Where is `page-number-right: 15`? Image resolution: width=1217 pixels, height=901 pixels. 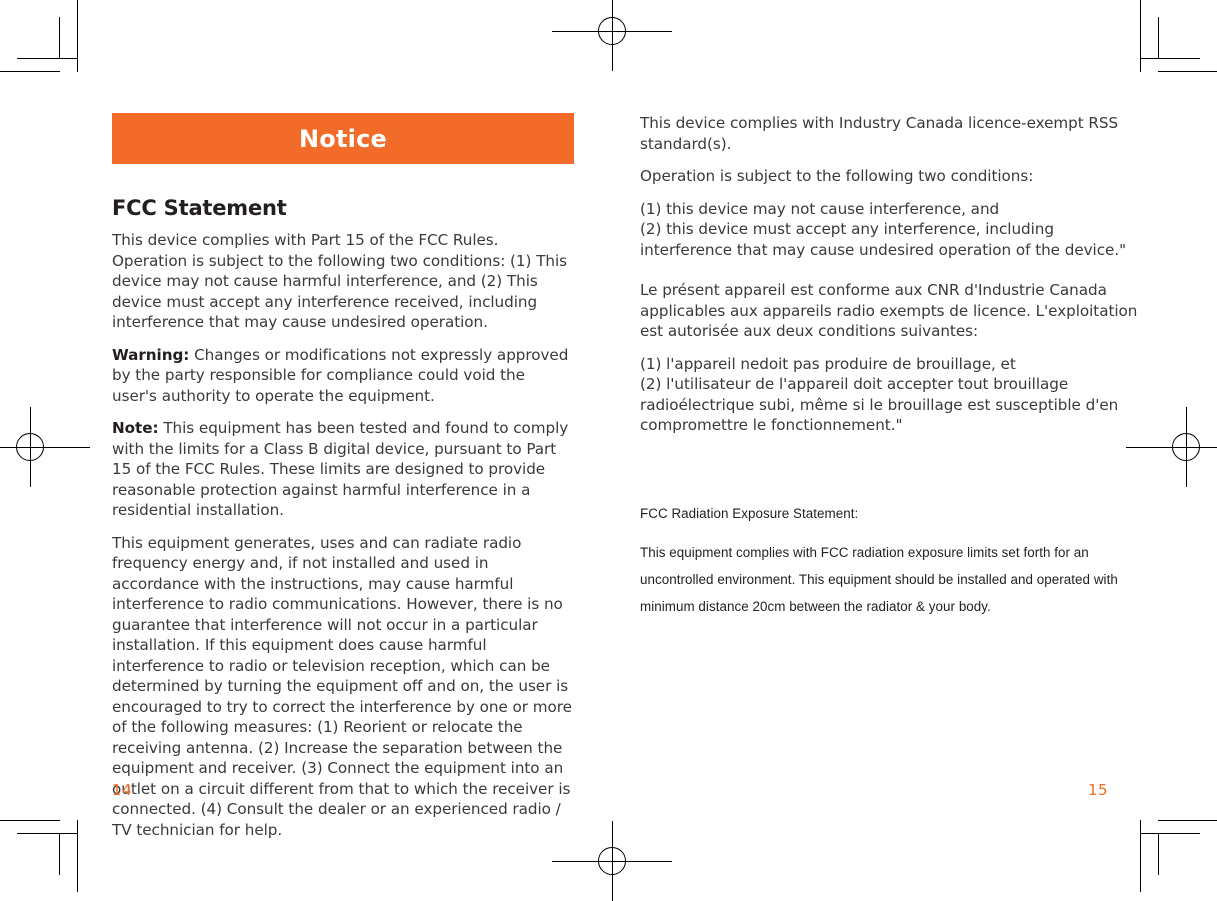
page-number-right: 15 is located at coordinates (1098, 790).